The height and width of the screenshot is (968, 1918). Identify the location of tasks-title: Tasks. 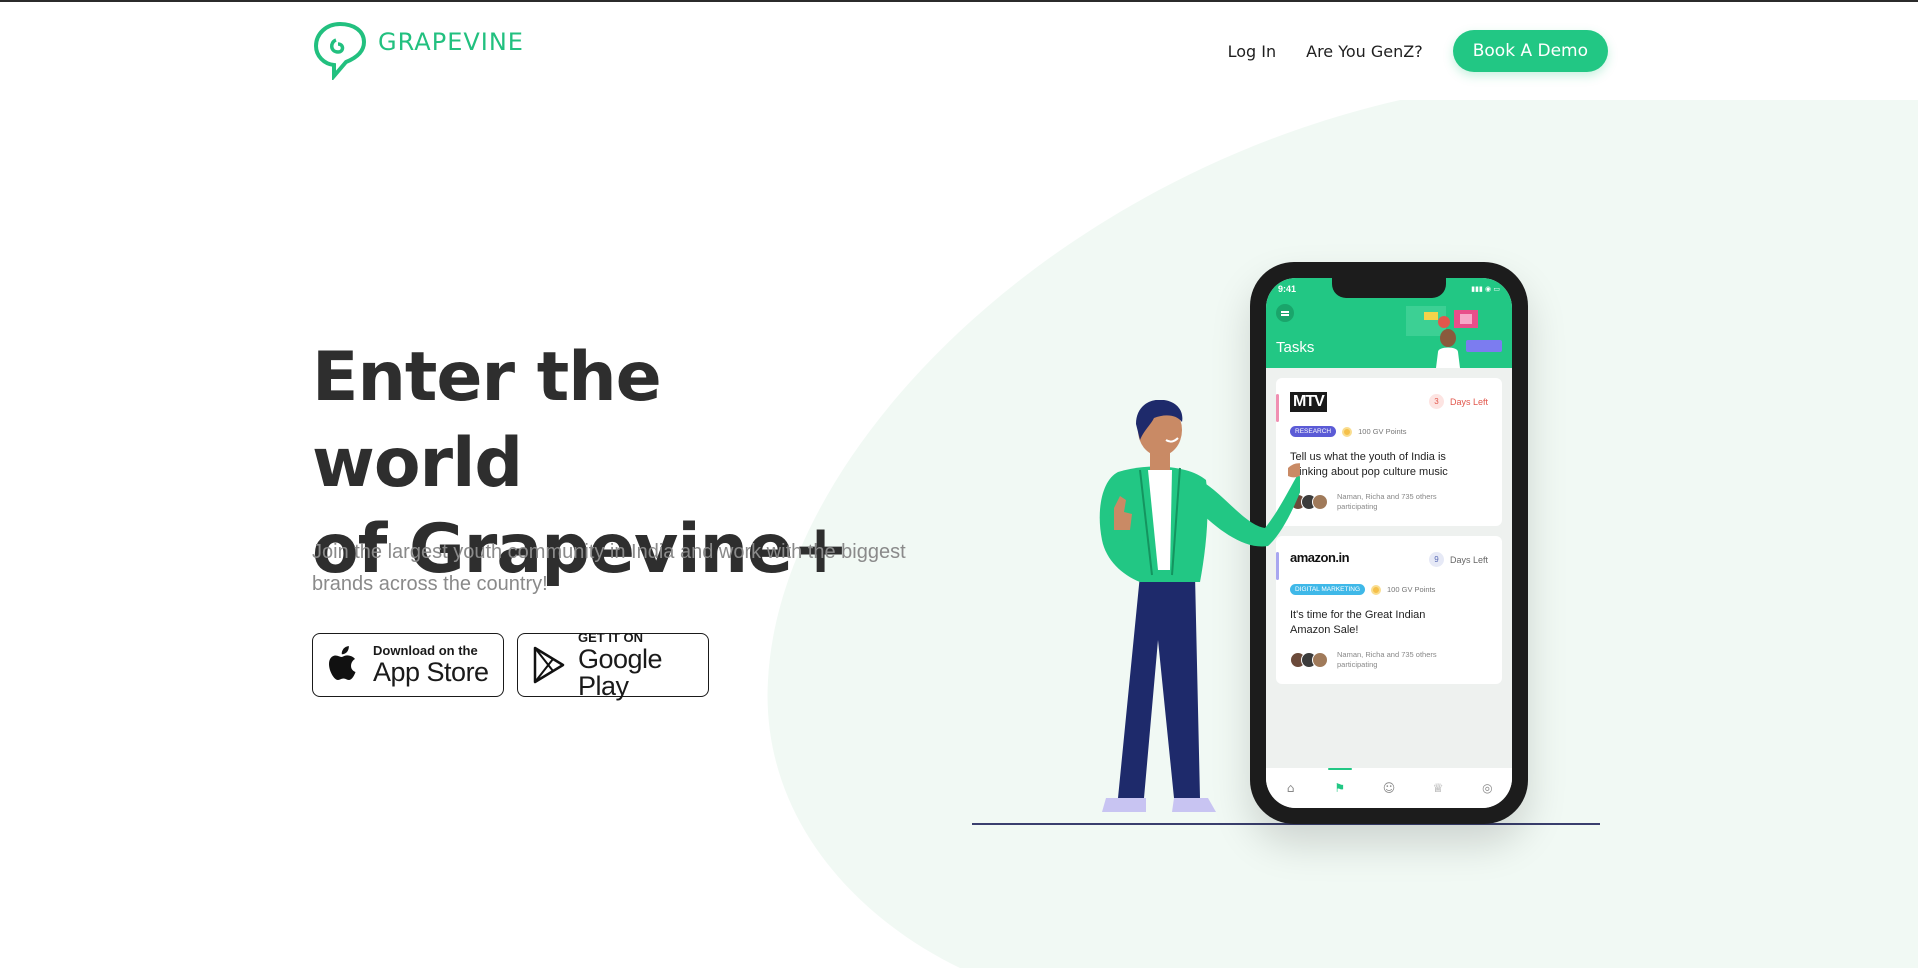
(1295, 347).